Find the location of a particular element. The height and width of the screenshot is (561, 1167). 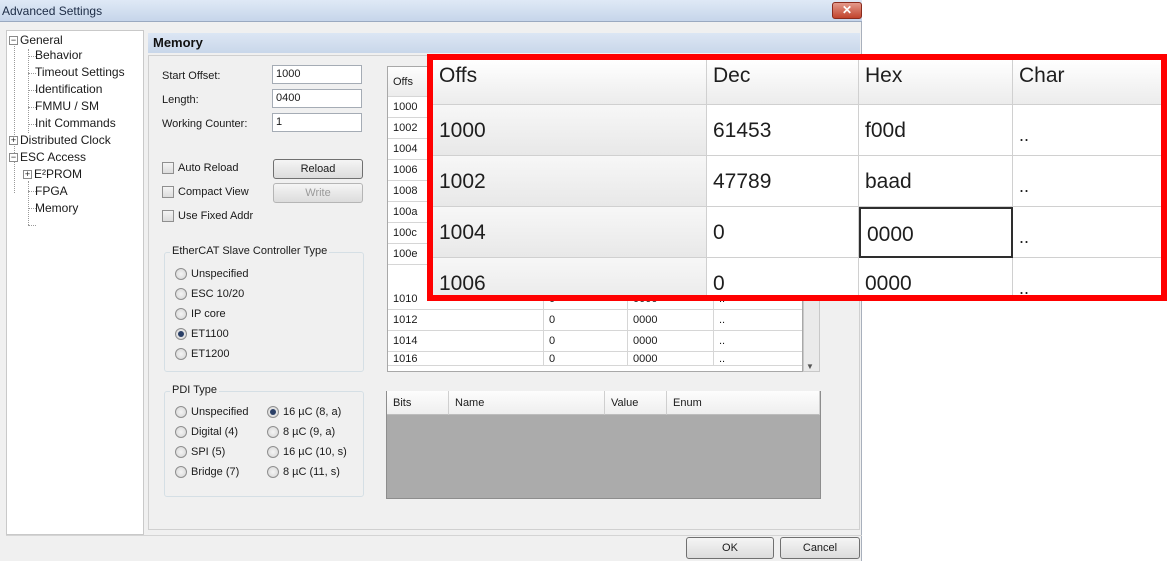

zoom-cell-char: .. is located at coordinates (1087, 276).